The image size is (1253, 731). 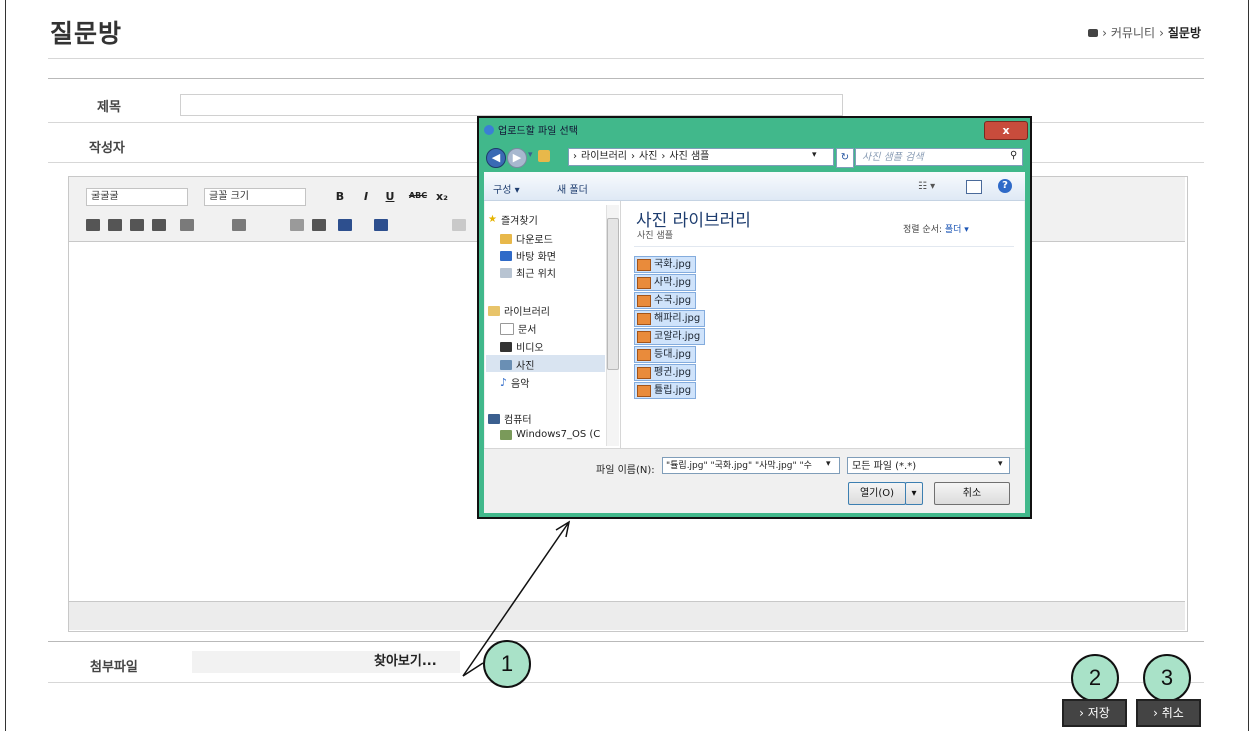 What do you see at coordinates (255, 197) in the screenshot?
I see `font-size-select: 글꼴 크기` at bounding box center [255, 197].